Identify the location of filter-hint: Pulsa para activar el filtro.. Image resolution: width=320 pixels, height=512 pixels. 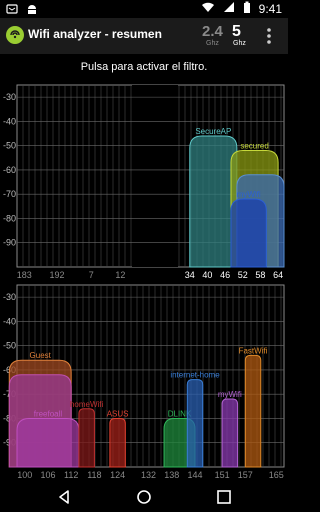
(144, 67).